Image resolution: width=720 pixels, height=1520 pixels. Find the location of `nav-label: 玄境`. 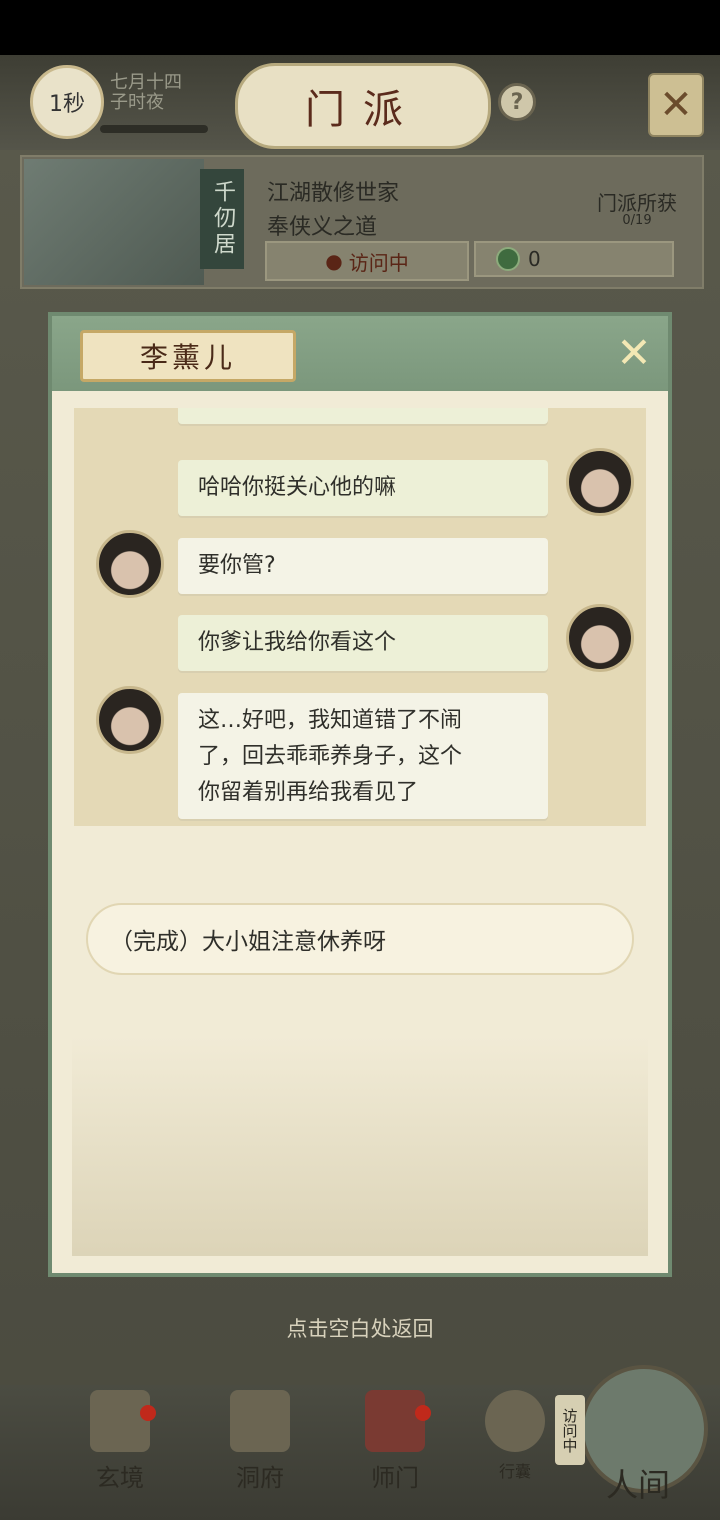

nav-label: 玄境 is located at coordinates (120, 1478).